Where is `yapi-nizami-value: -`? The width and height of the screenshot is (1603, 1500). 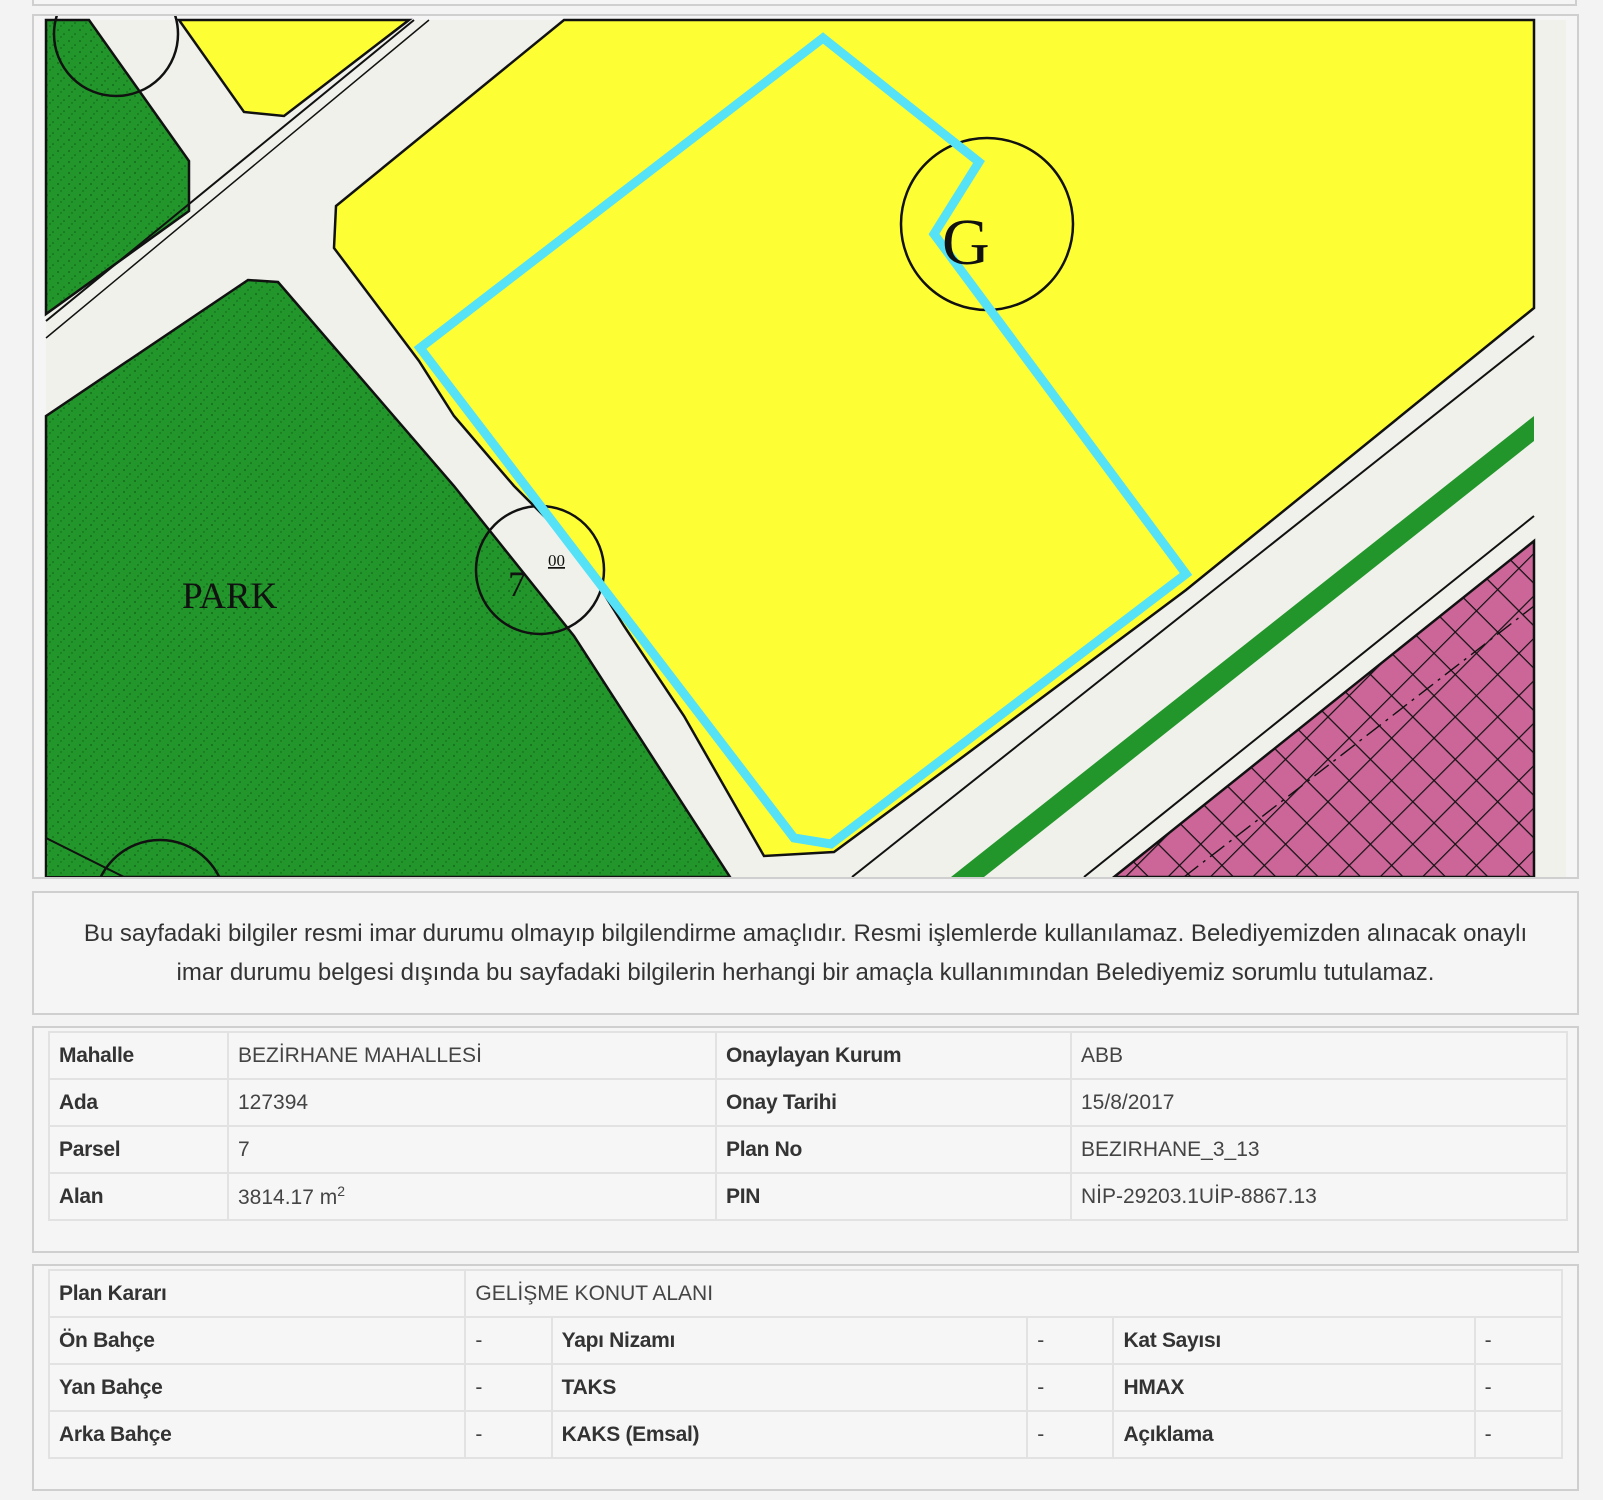 yapi-nizami-value: - is located at coordinates (1070, 1340).